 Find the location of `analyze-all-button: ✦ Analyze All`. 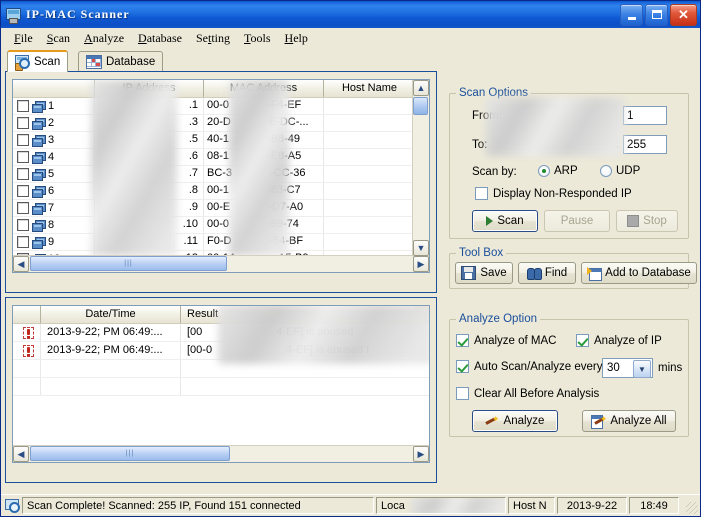

analyze-all-button: ✦ Analyze All is located at coordinates (629, 421).